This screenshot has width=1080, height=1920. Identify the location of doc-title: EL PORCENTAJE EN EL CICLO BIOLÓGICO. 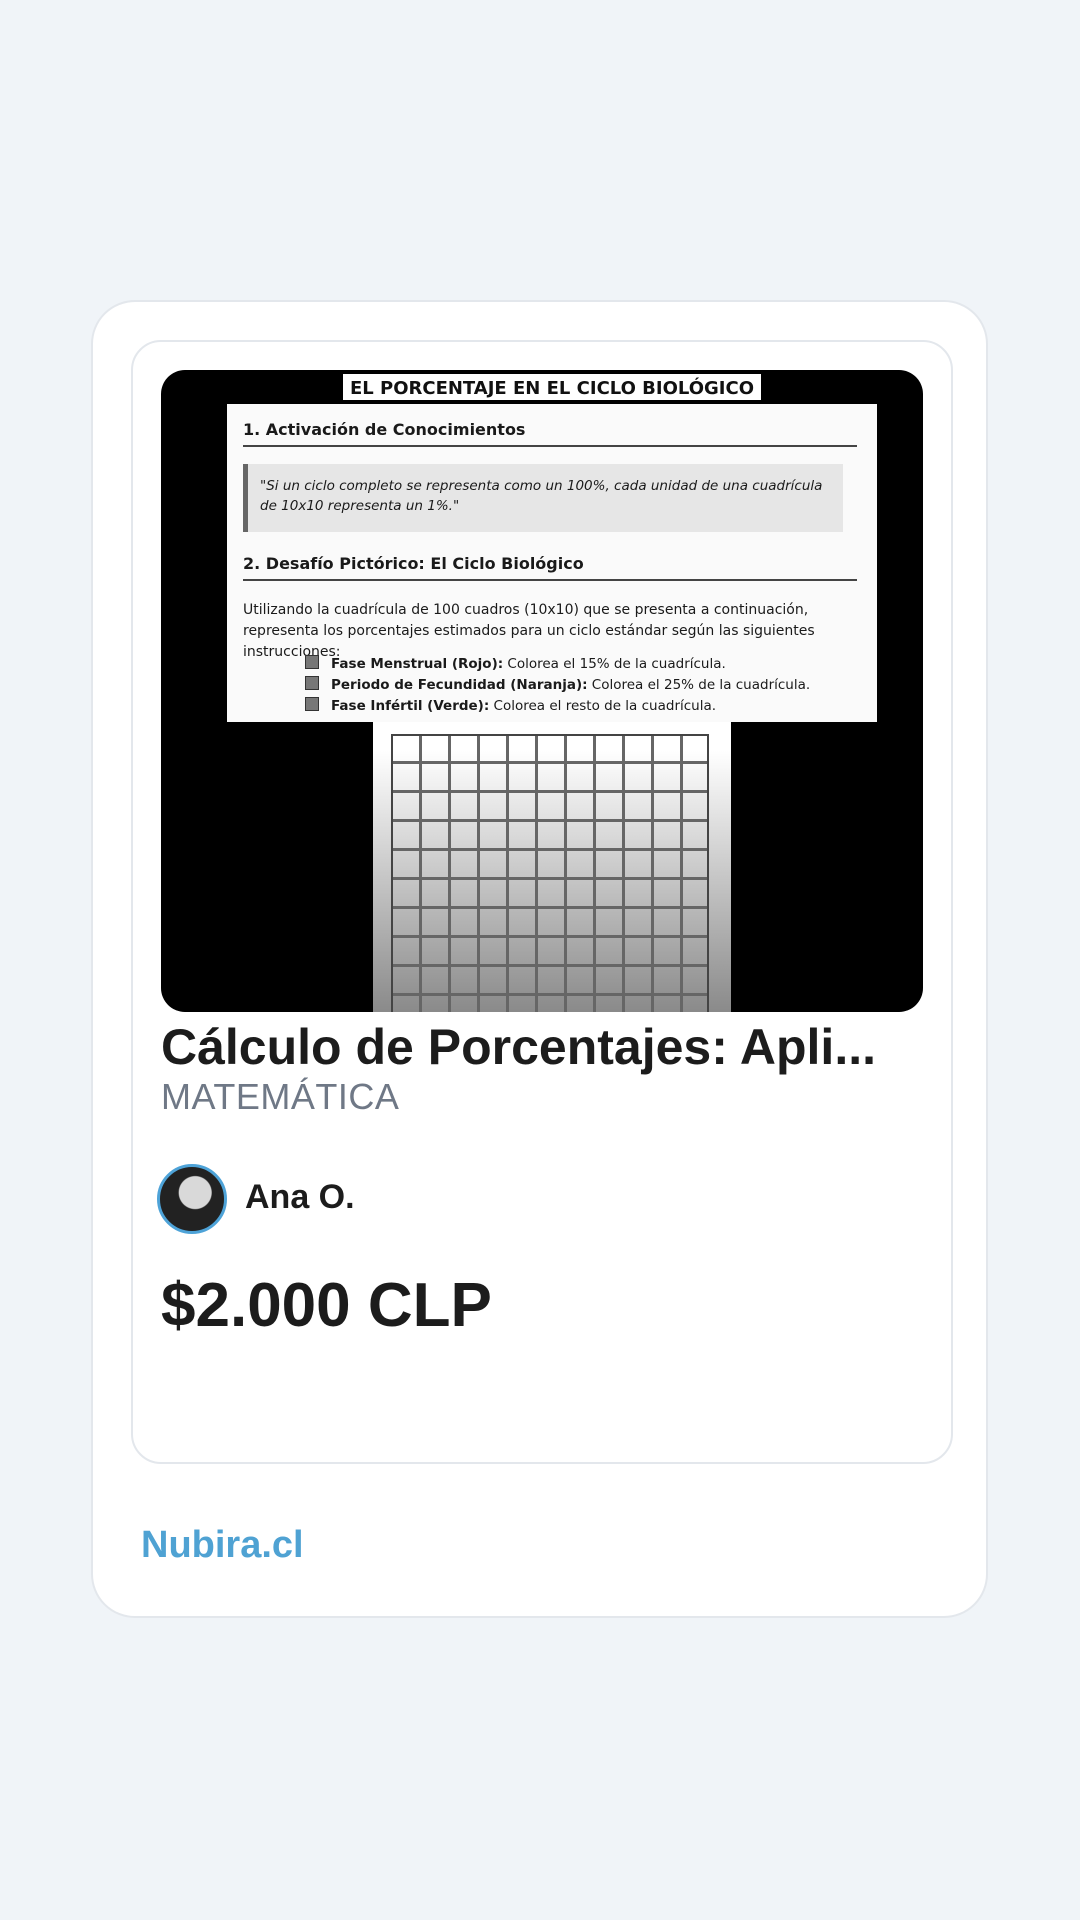
(552, 387).